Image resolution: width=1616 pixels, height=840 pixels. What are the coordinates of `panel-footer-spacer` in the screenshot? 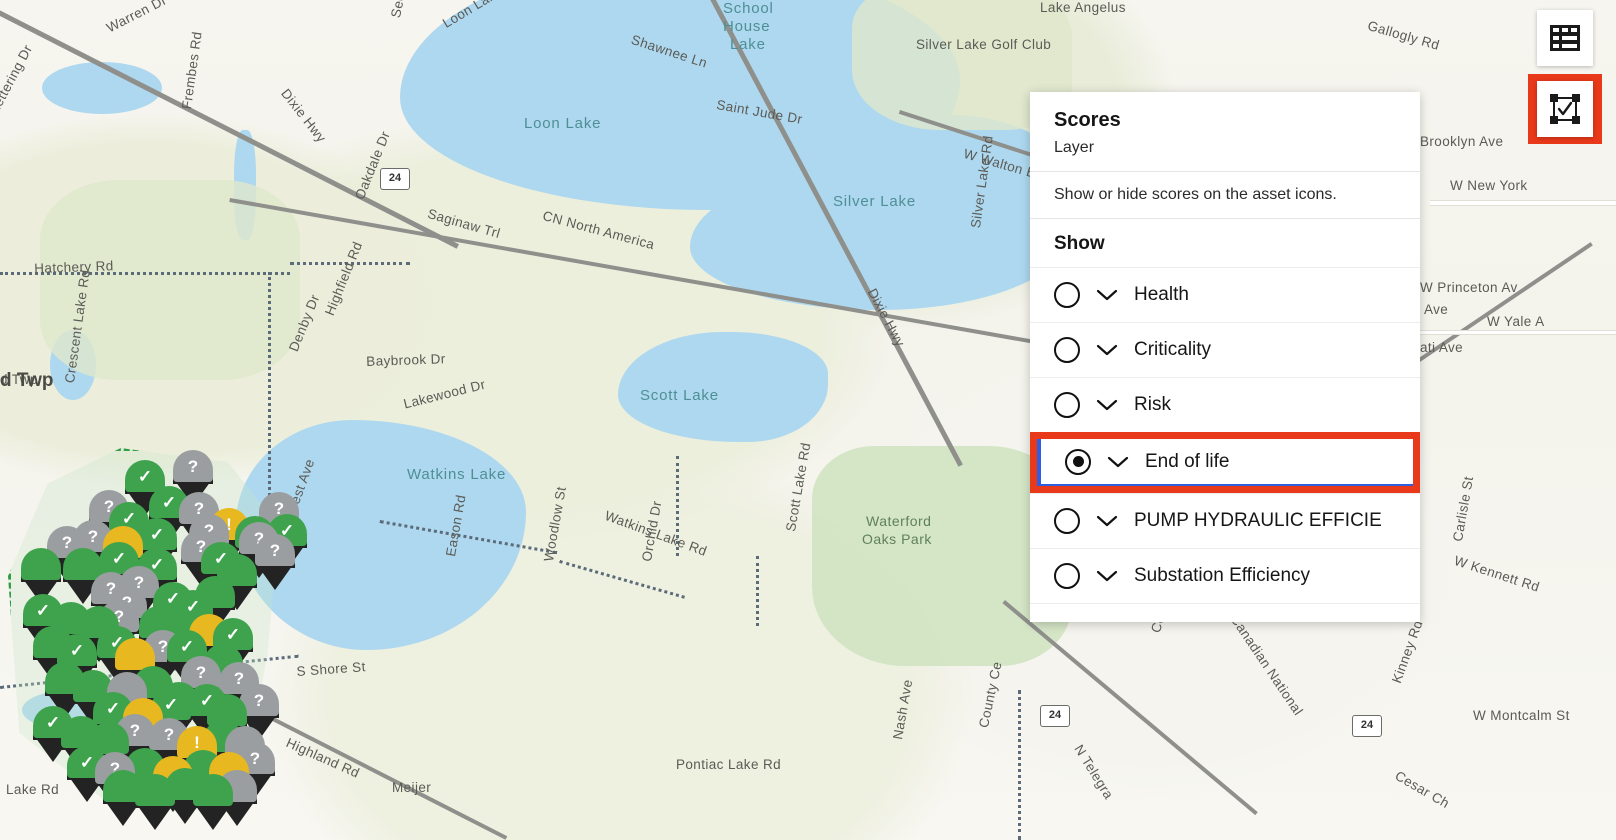 It's located at (1225, 612).